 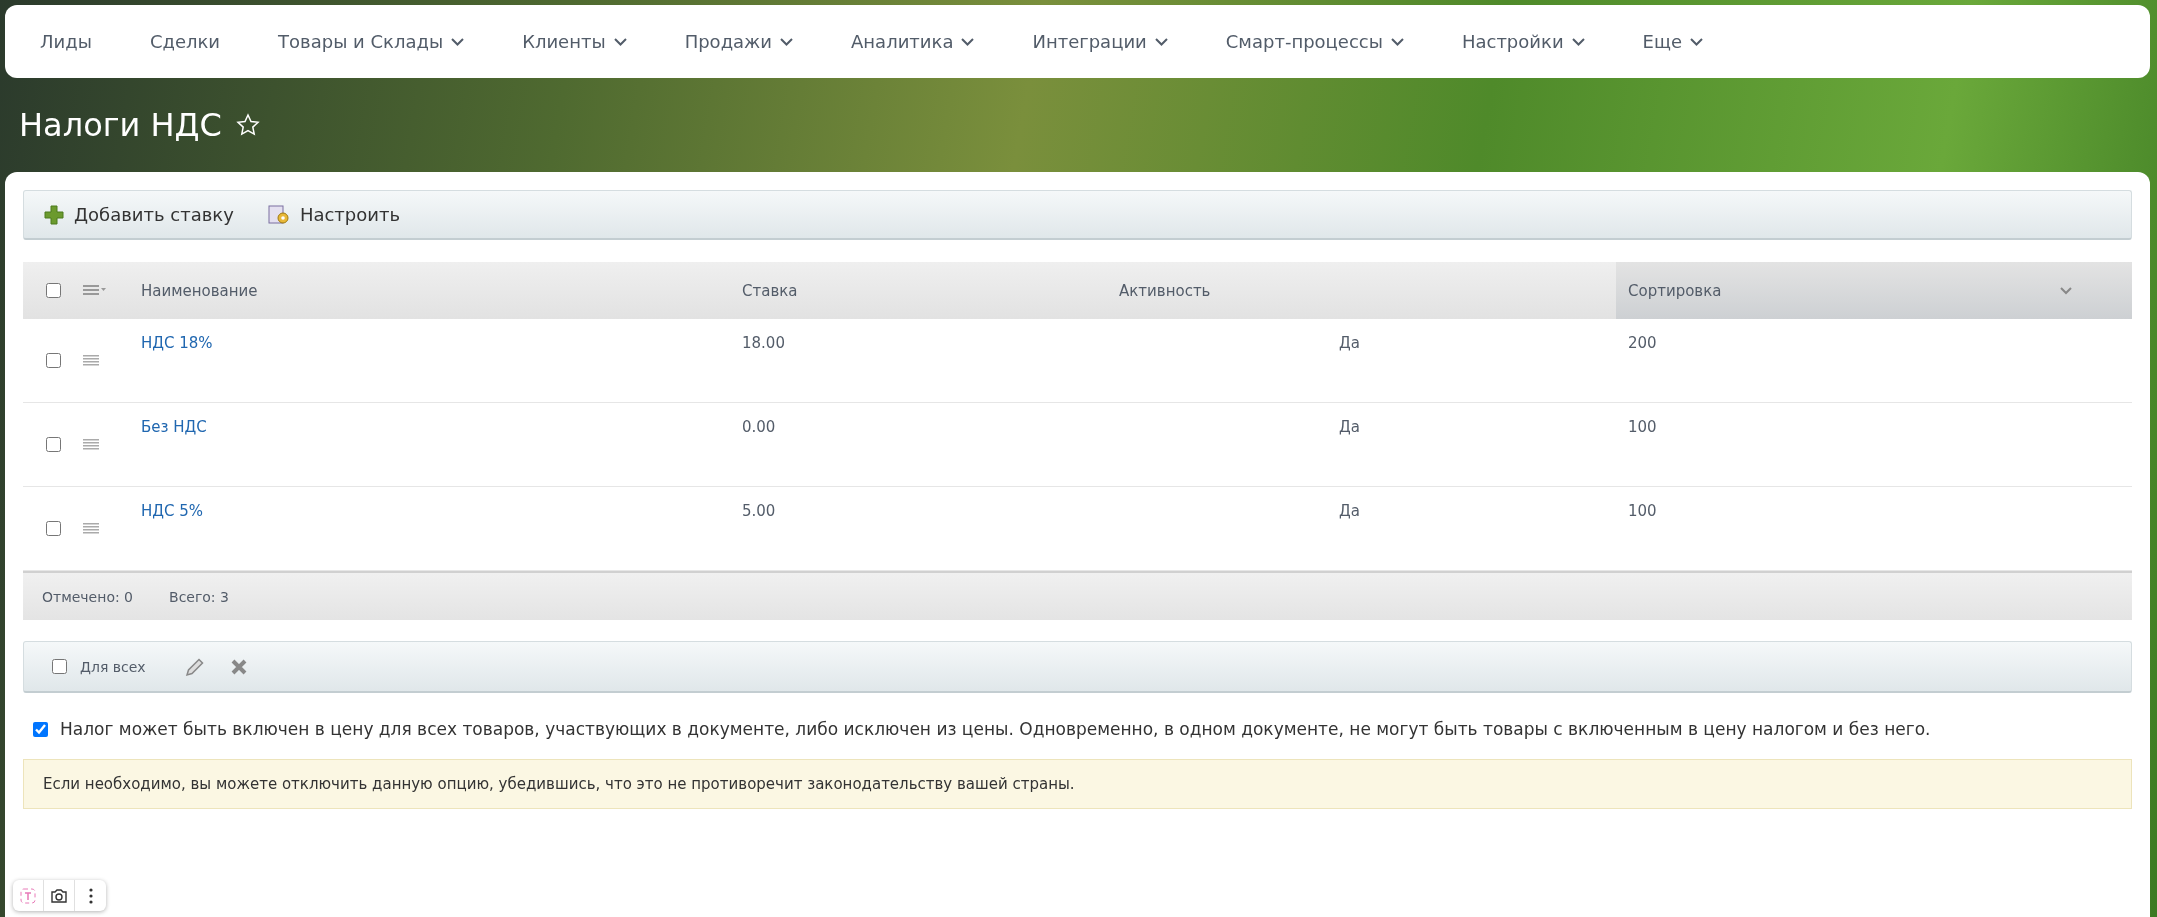 What do you see at coordinates (1642, 343) in the screenshot?
I see `table-cell: 200` at bounding box center [1642, 343].